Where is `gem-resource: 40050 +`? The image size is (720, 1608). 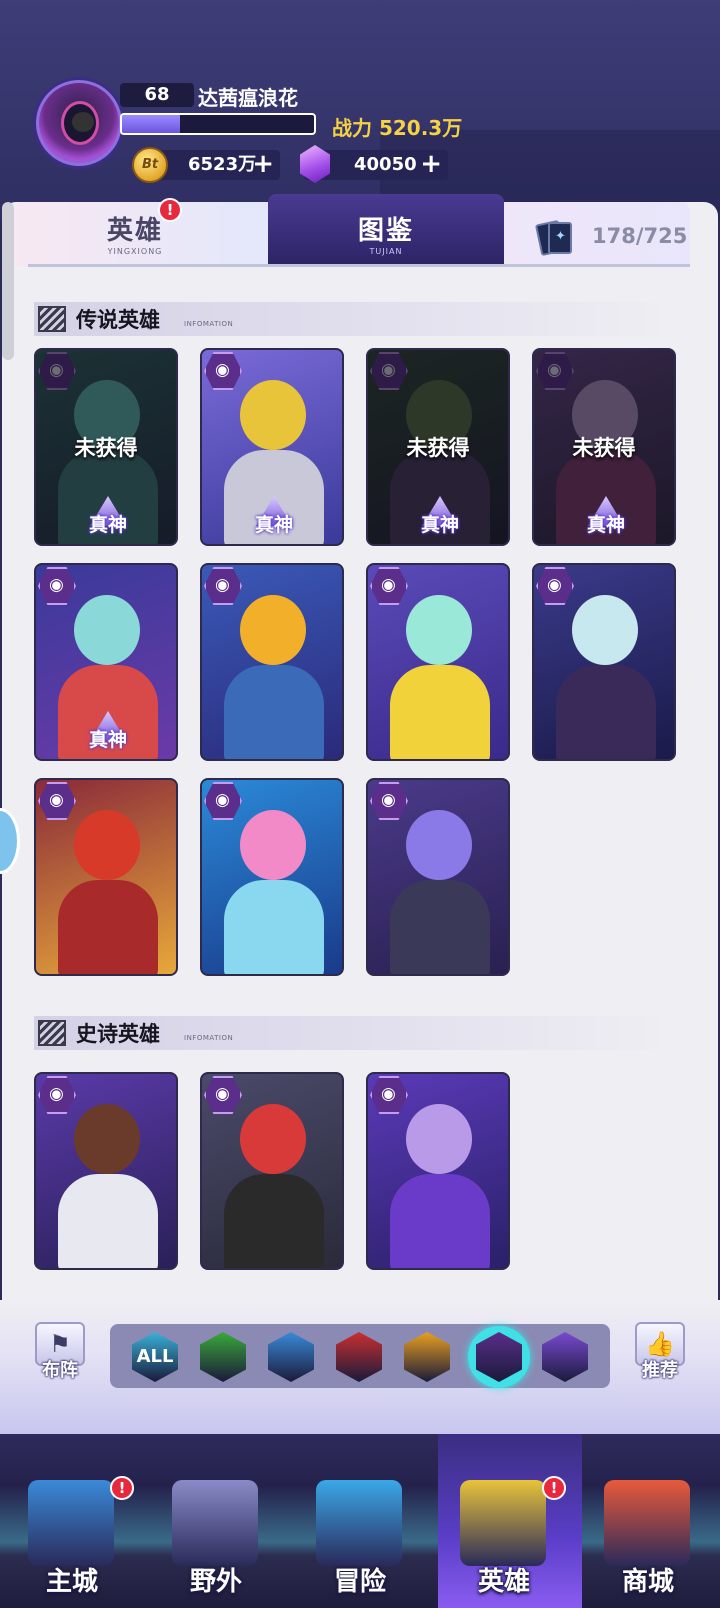
gem-resource: 40050 + is located at coordinates (374, 164).